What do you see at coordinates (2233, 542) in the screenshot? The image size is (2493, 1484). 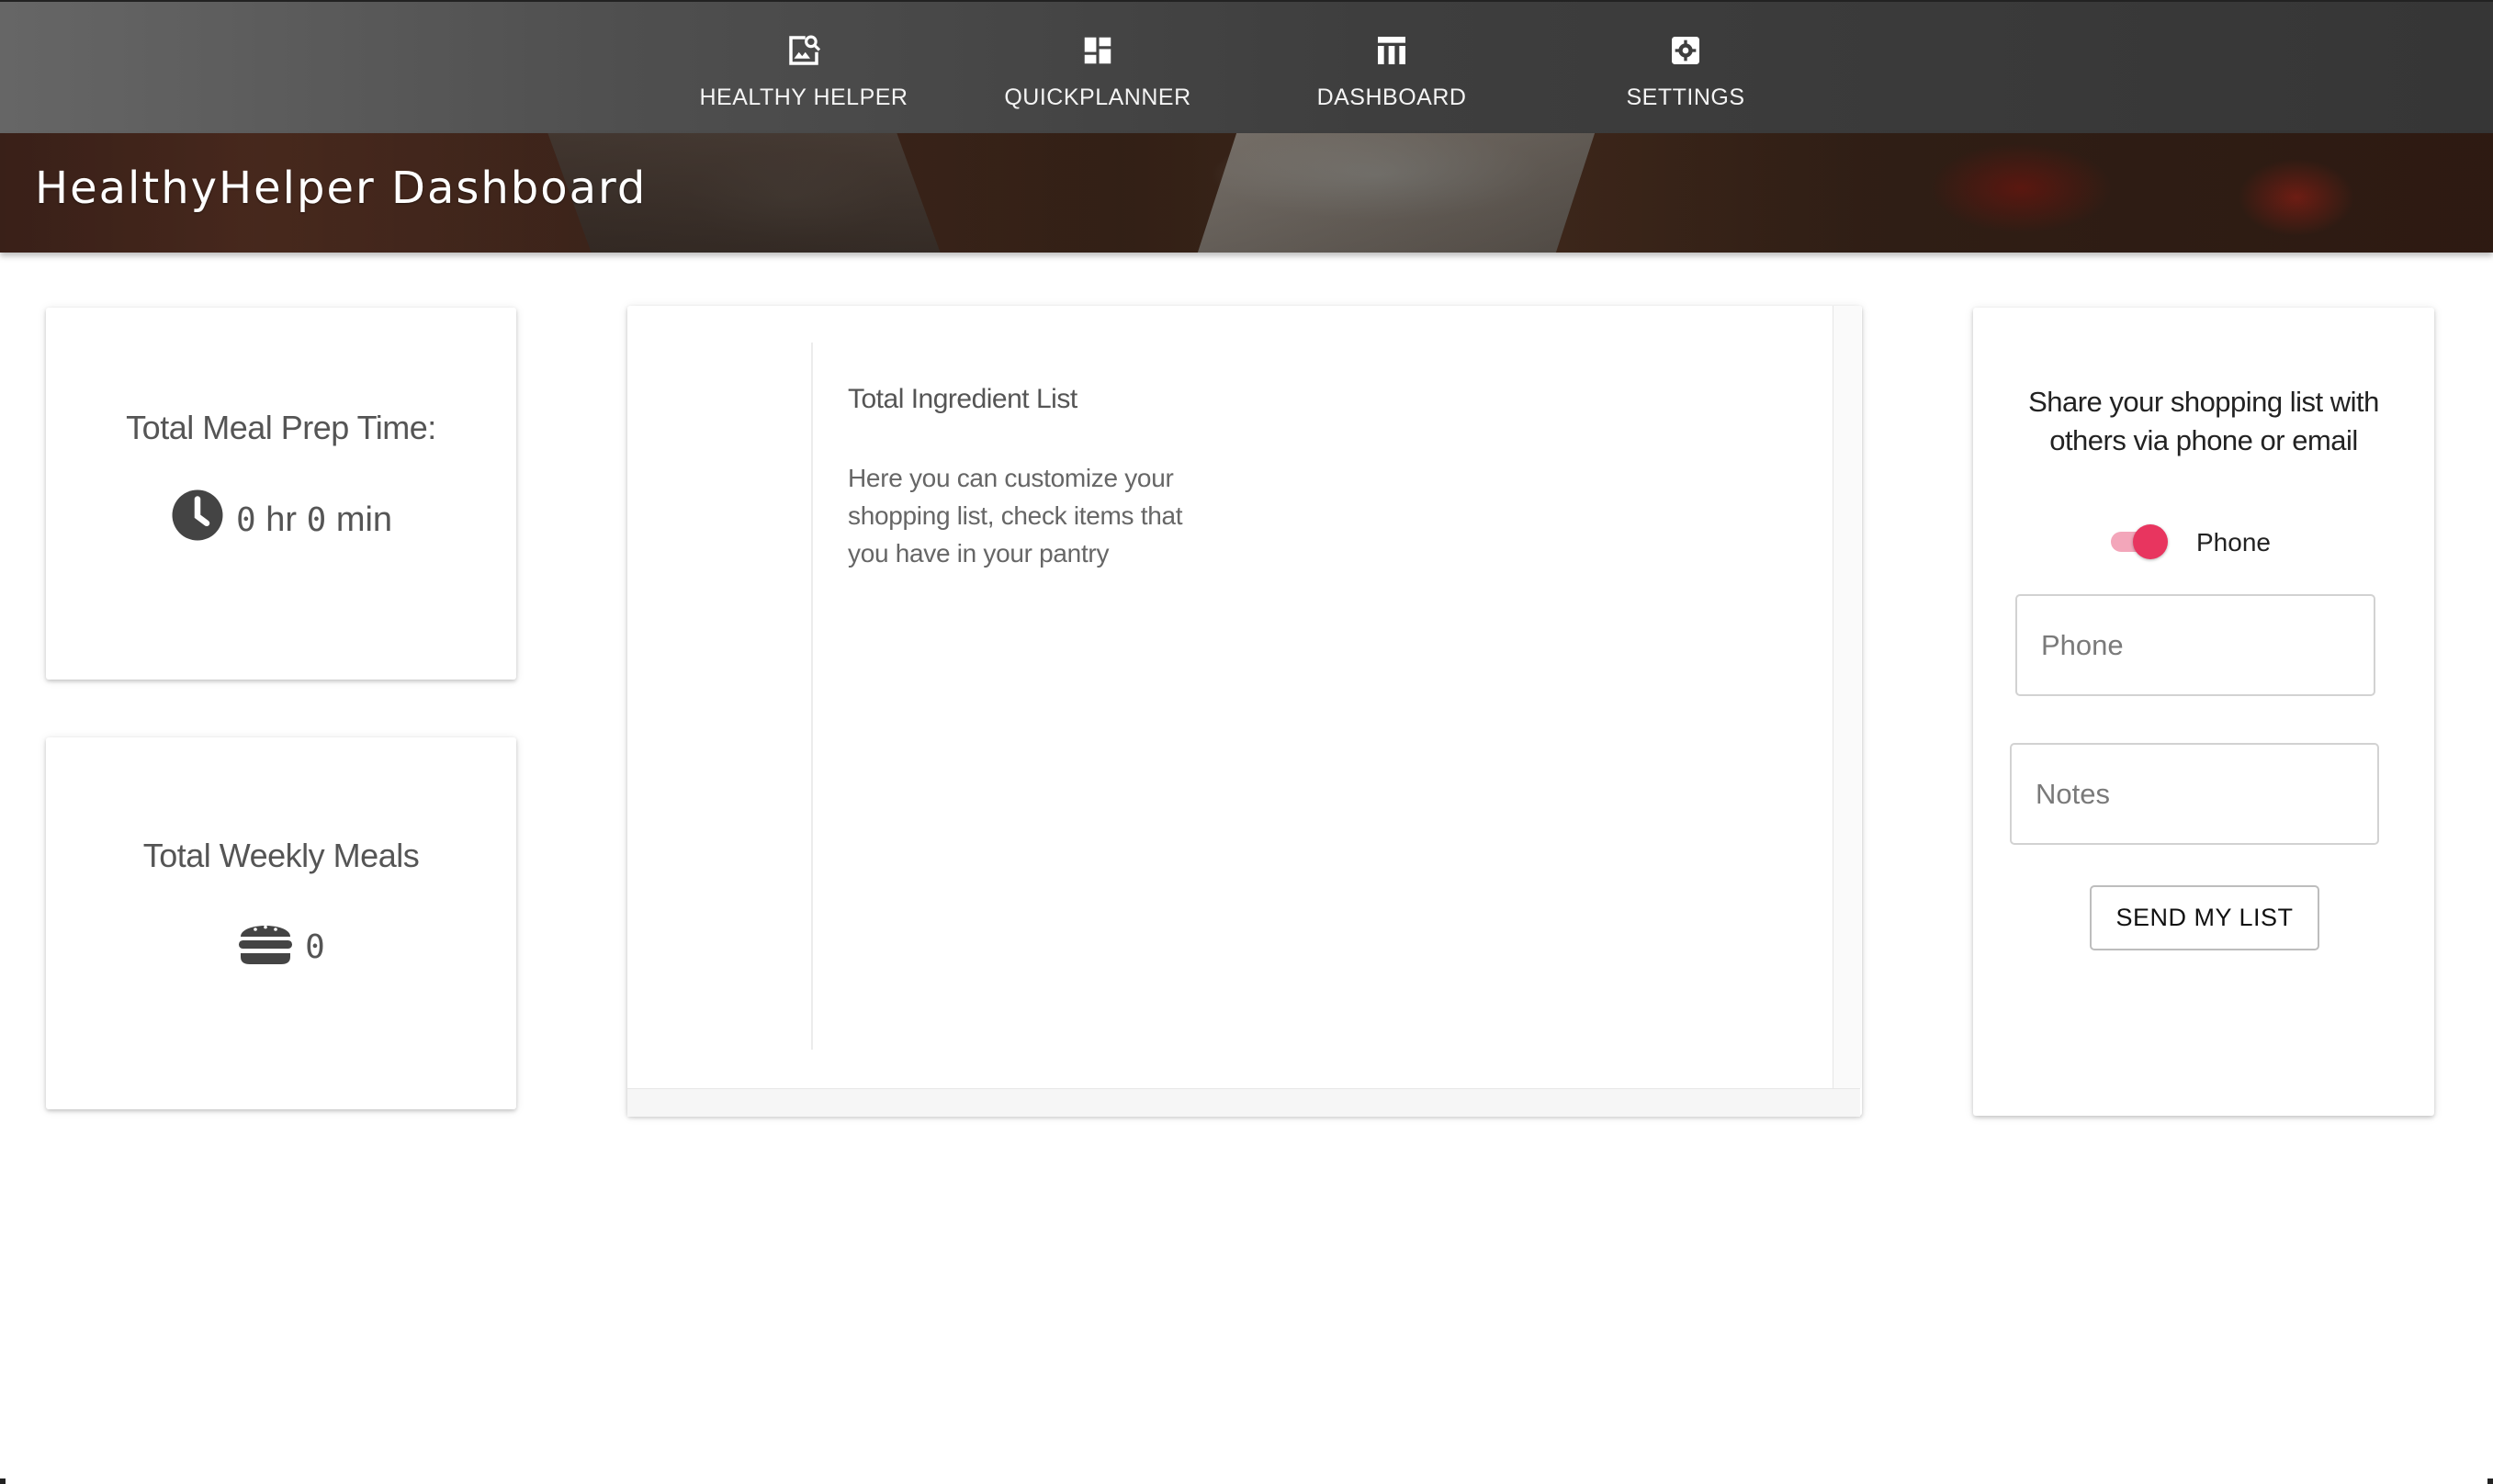 I see `toggle-label: Phone` at bounding box center [2233, 542].